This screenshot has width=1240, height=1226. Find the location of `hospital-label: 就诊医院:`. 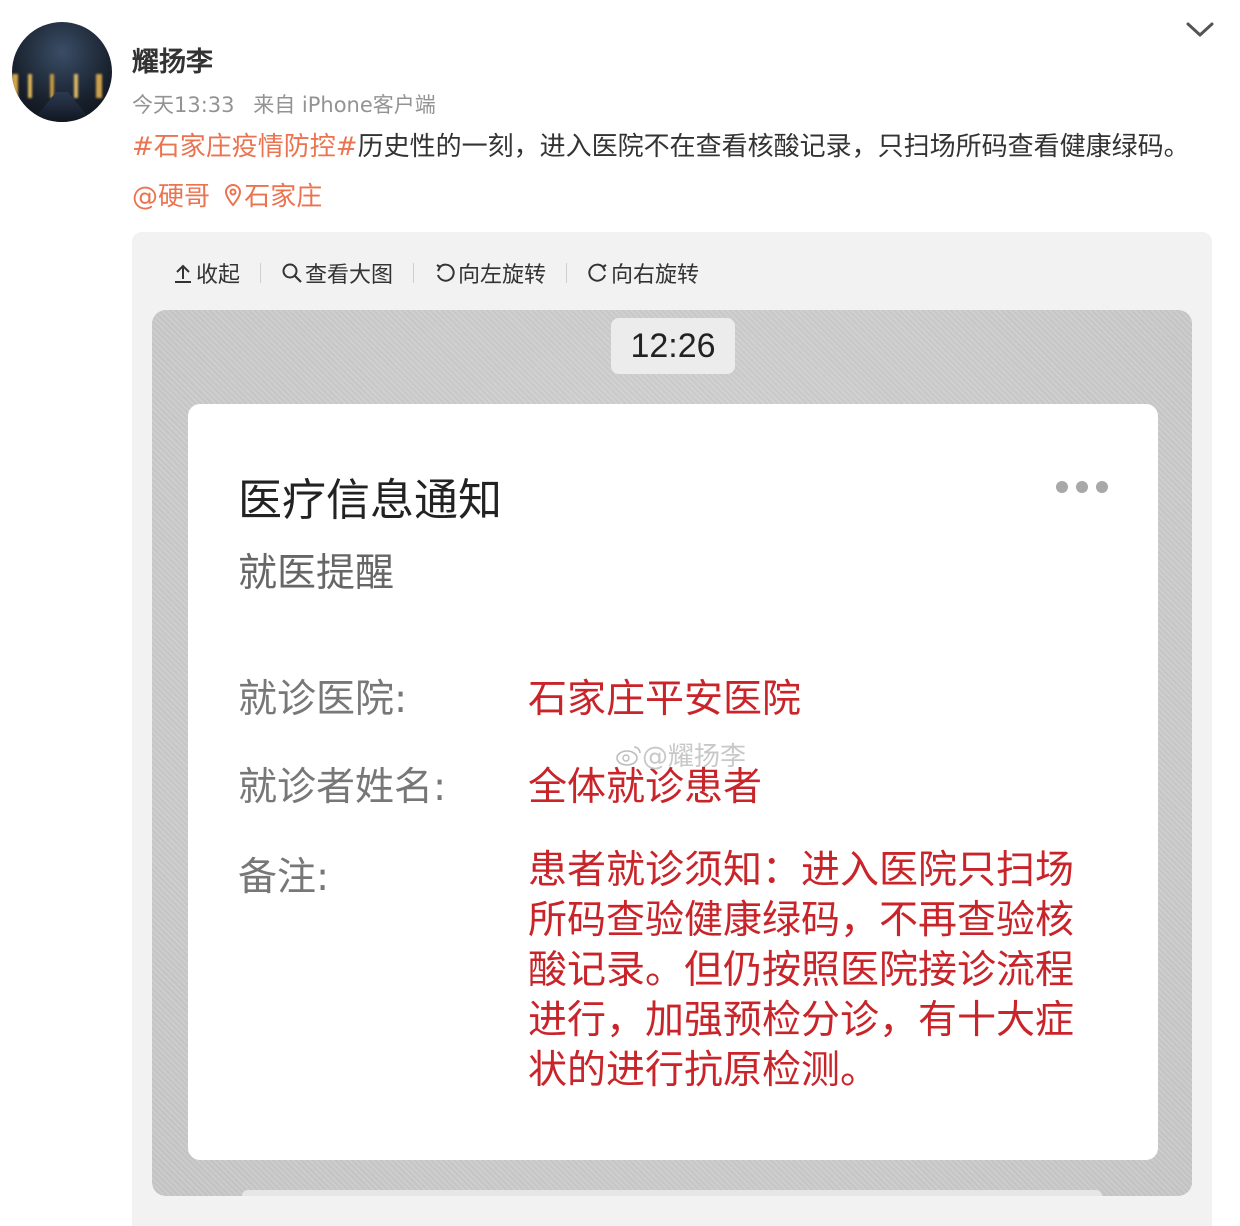

hospital-label: 就诊医院: is located at coordinates (323, 699).